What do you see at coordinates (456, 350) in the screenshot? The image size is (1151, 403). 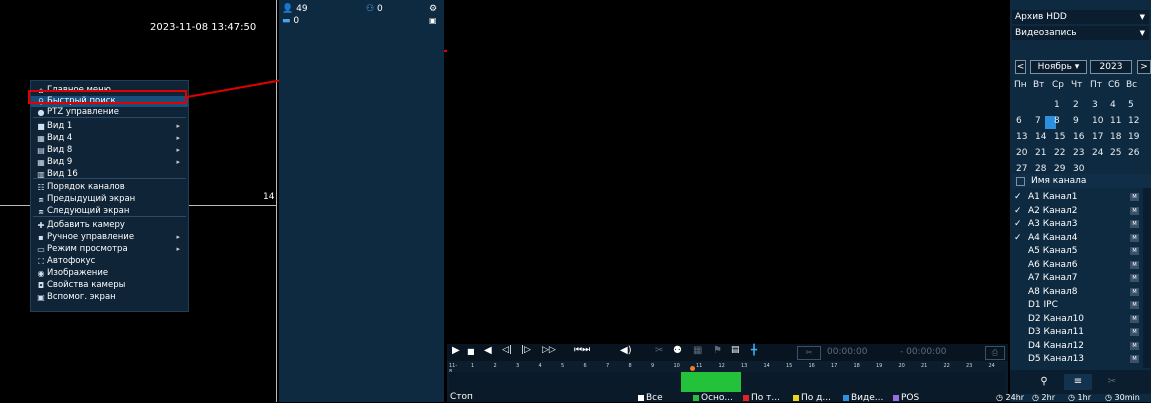 I see `play-icon: ▶` at bounding box center [456, 350].